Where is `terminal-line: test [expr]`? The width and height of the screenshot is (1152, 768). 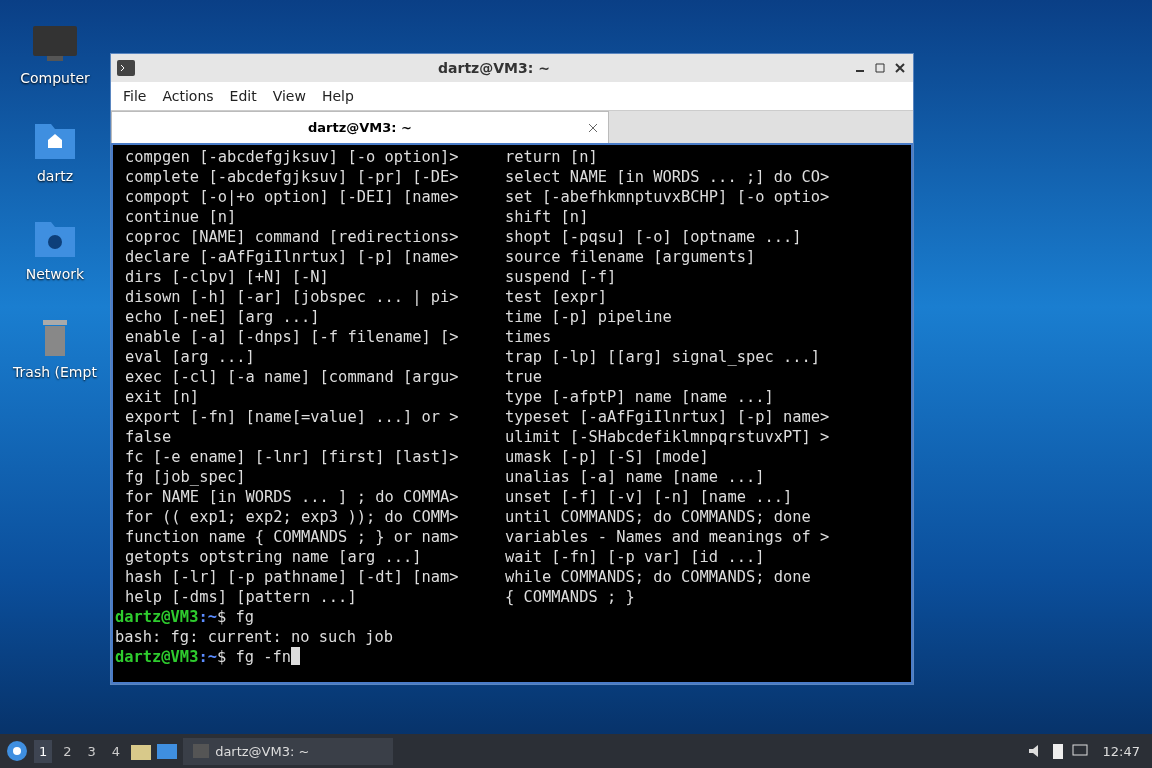 terminal-line: test [expr] is located at coordinates (556, 297).